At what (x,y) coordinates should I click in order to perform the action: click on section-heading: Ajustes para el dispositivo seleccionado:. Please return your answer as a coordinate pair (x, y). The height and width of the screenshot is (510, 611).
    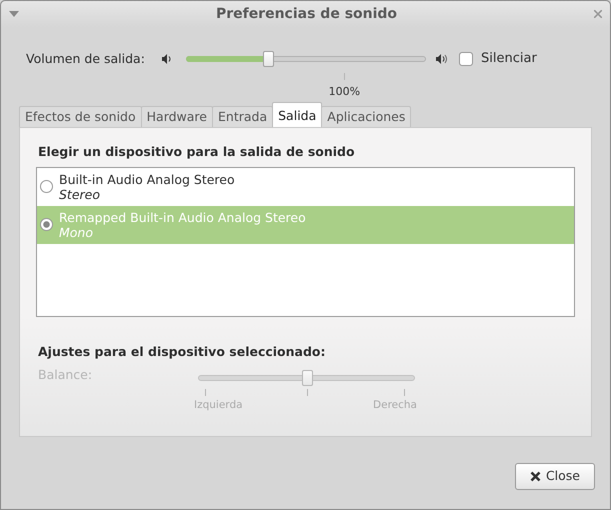
    Looking at the image, I should click on (182, 351).